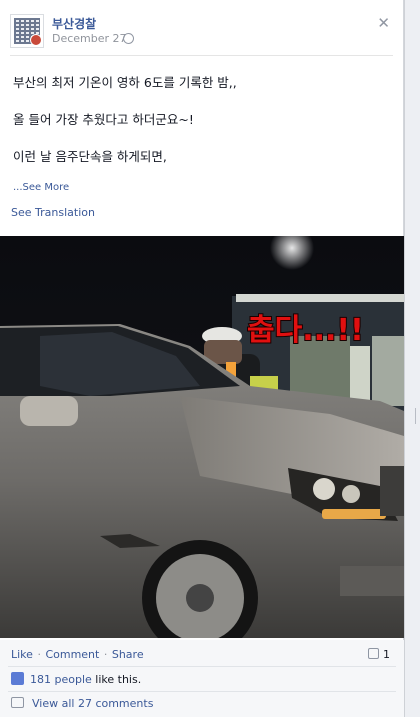 The width and height of the screenshot is (420, 717). I want to click on likes-summary: 181 people like this., so click(76, 679).